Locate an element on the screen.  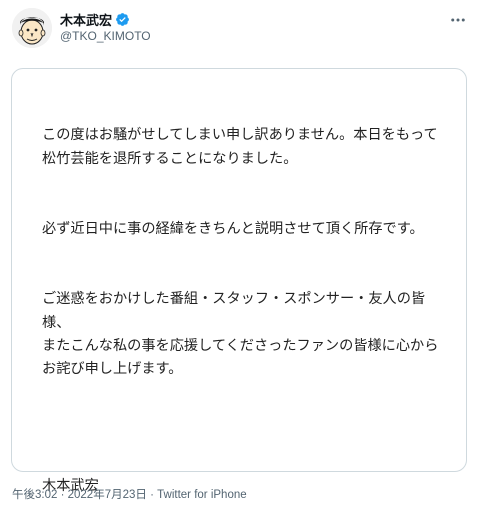
name-row: 木本武宏 is located at coordinates (95, 19).